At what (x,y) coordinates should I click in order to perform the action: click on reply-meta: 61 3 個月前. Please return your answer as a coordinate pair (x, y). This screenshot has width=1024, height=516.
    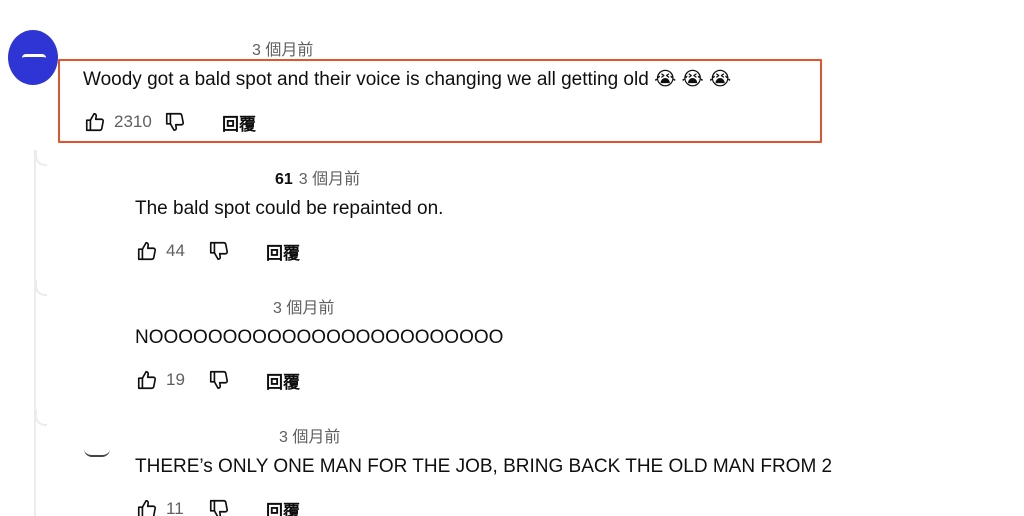
    Looking at the image, I should click on (317, 177).